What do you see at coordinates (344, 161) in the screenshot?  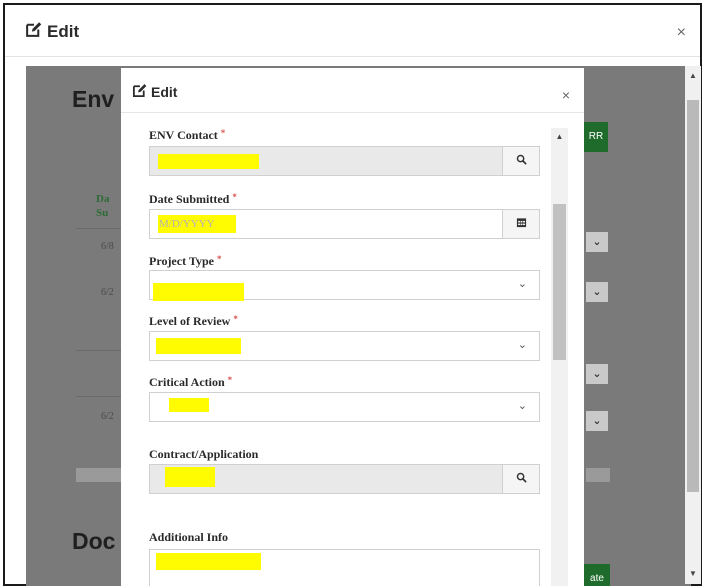 I see `env-contact-field` at bounding box center [344, 161].